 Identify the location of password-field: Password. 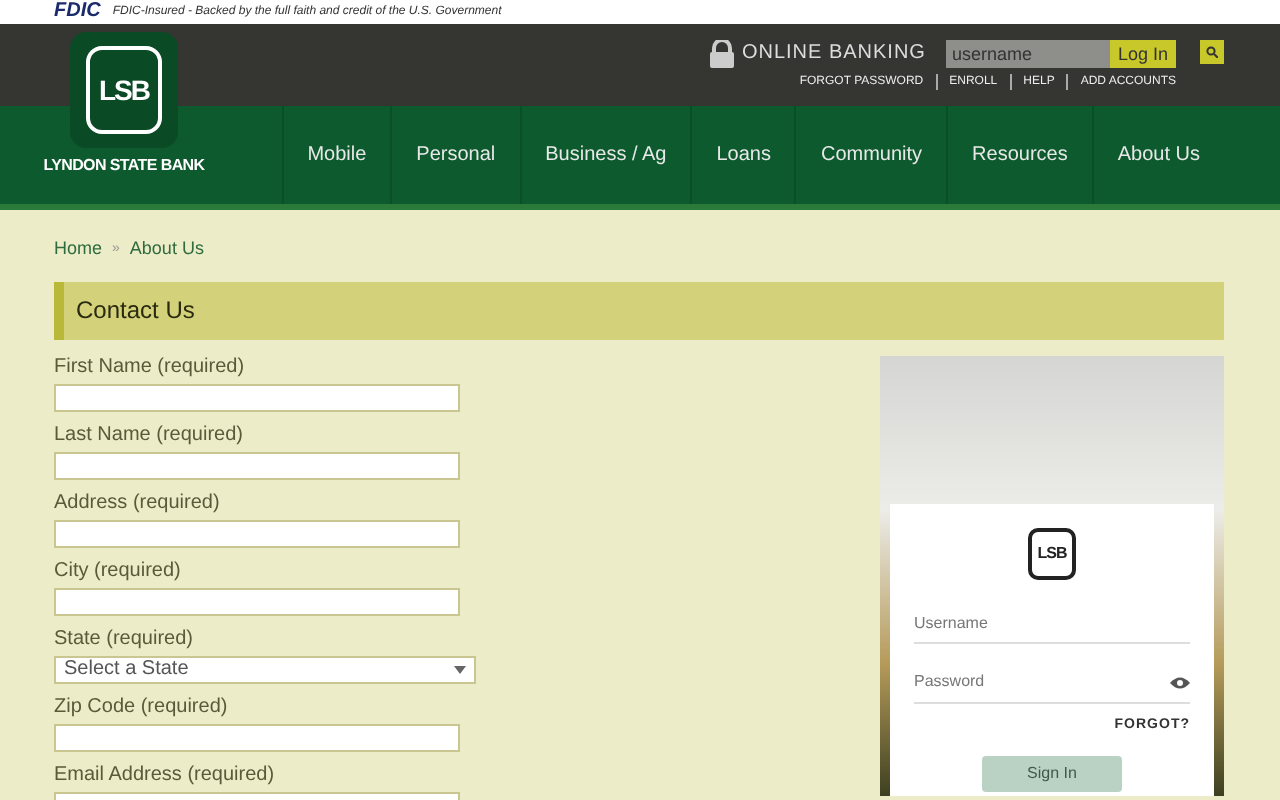
(1052, 683).